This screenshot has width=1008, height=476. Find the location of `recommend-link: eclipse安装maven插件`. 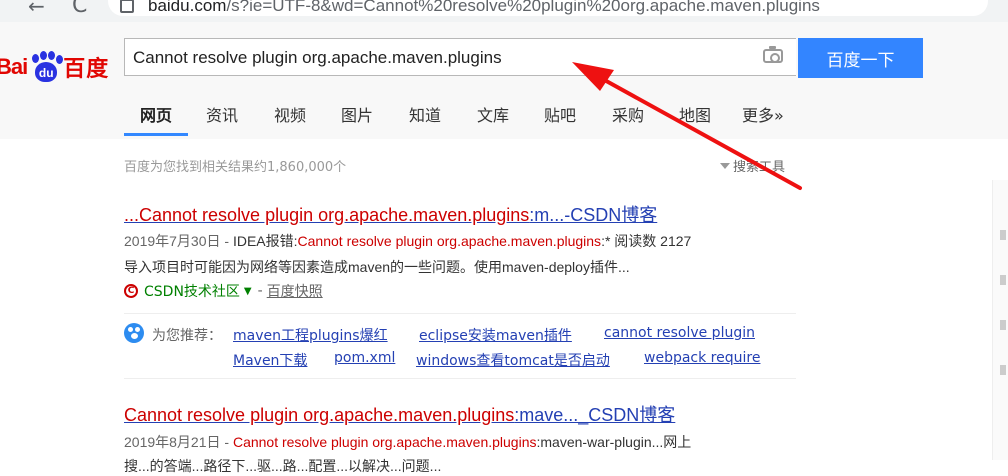

recommend-link: eclipse安装maven插件 is located at coordinates (495, 335).